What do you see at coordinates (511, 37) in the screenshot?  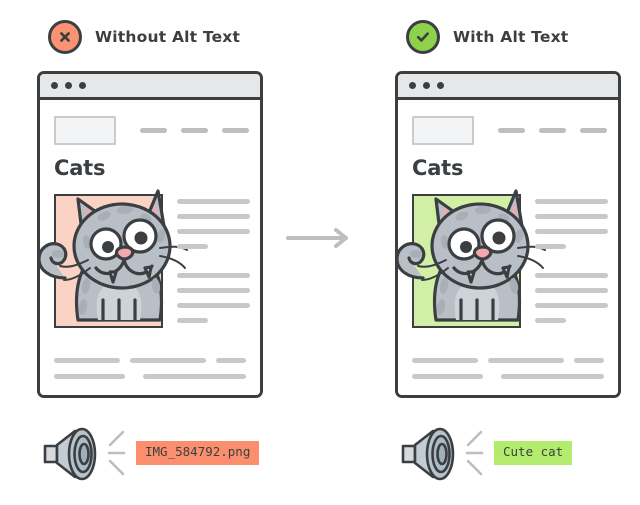 I see `panel-header-label: With Alt Text` at bounding box center [511, 37].